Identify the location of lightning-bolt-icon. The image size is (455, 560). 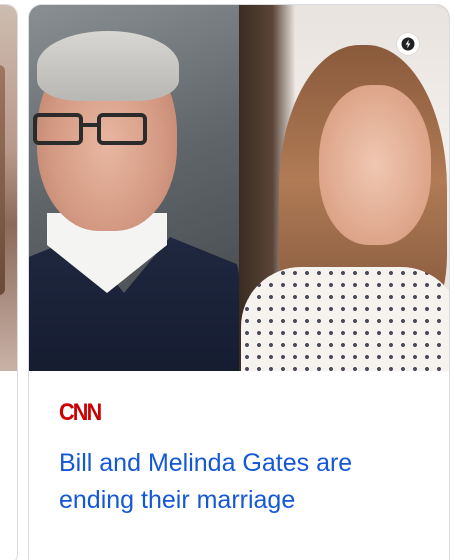
(408, 44).